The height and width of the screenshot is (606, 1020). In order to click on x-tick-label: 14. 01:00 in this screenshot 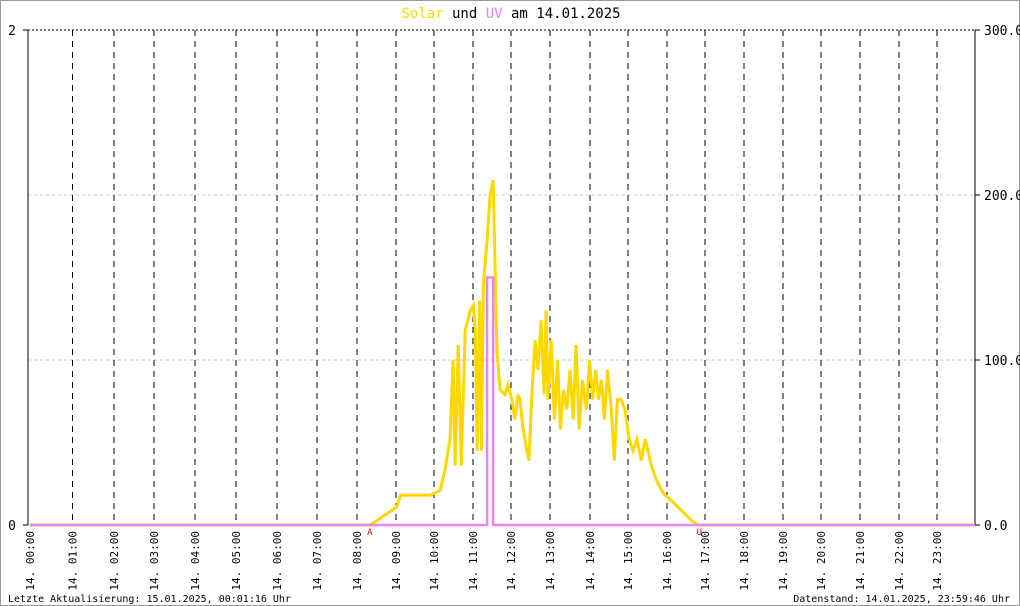, I will do `click(73, 561)`.